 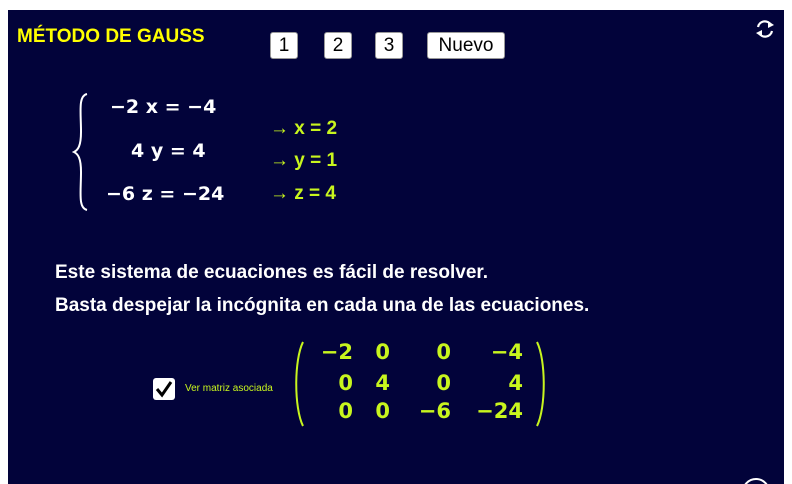 What do you see at coordinates (229, 388) in the screenshot?
I see `matrix-checkbox-label: Ver matriz asociada` at bounding box center [229, 388].